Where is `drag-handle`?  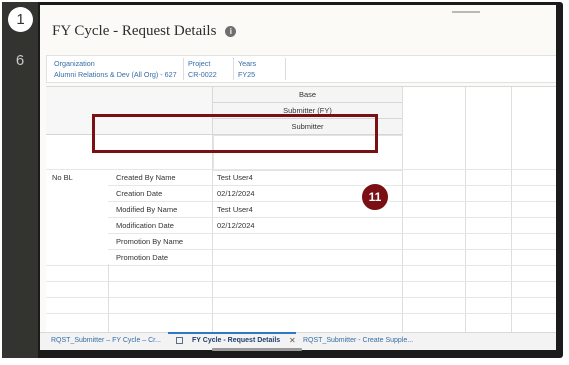
drag-handle is located at coordinates (466, 12).